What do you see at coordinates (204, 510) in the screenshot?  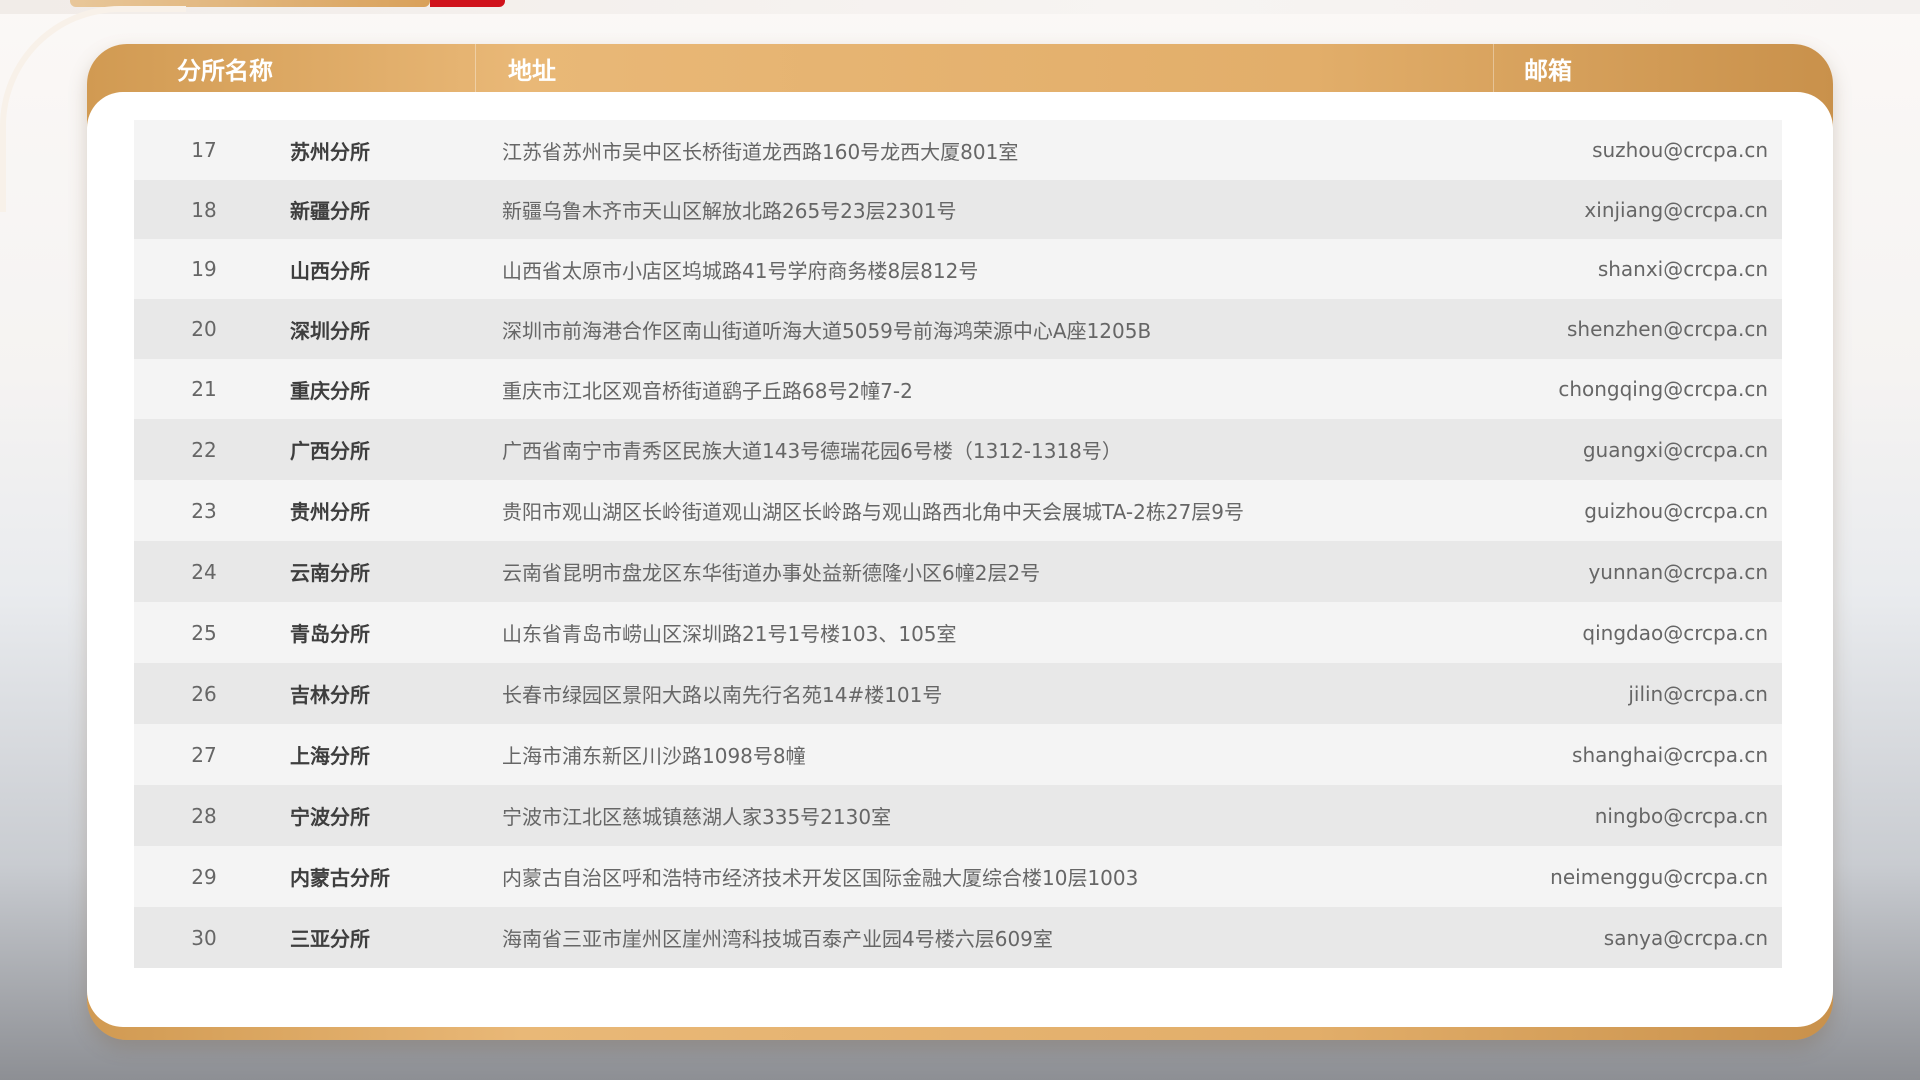 I see `row-number: 23` at bounding box center [204, 510].